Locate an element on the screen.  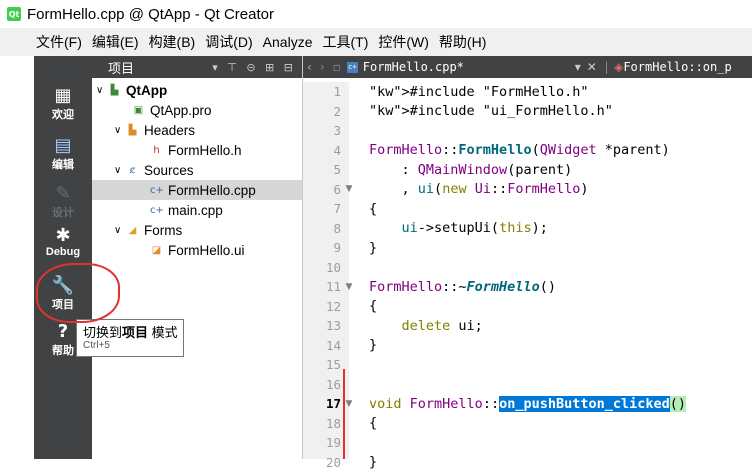
tree-item-qtapp: ∨ ▙ QtApp is located at coordinates (197, 90).